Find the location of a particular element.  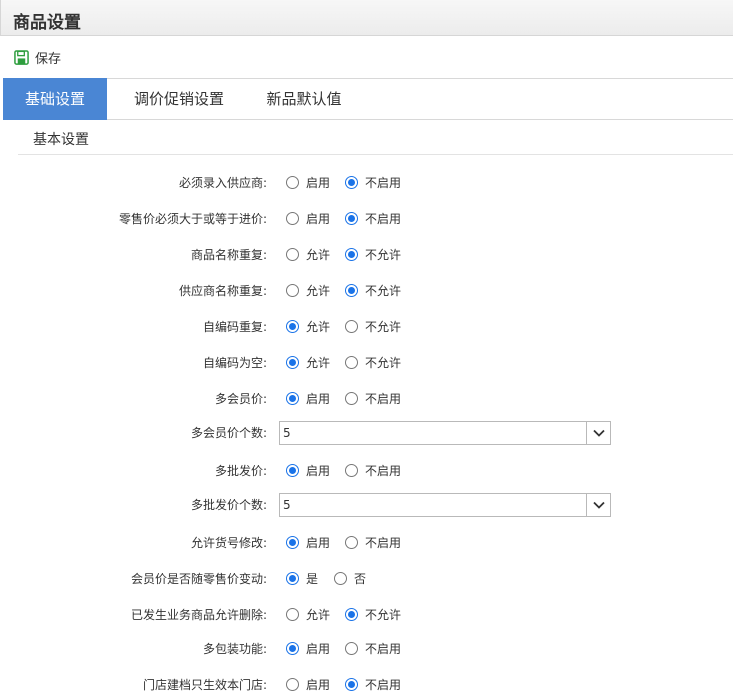

setting-row: 必须录入供应商: 启用 不启用 is located at coordinates (366, 182).